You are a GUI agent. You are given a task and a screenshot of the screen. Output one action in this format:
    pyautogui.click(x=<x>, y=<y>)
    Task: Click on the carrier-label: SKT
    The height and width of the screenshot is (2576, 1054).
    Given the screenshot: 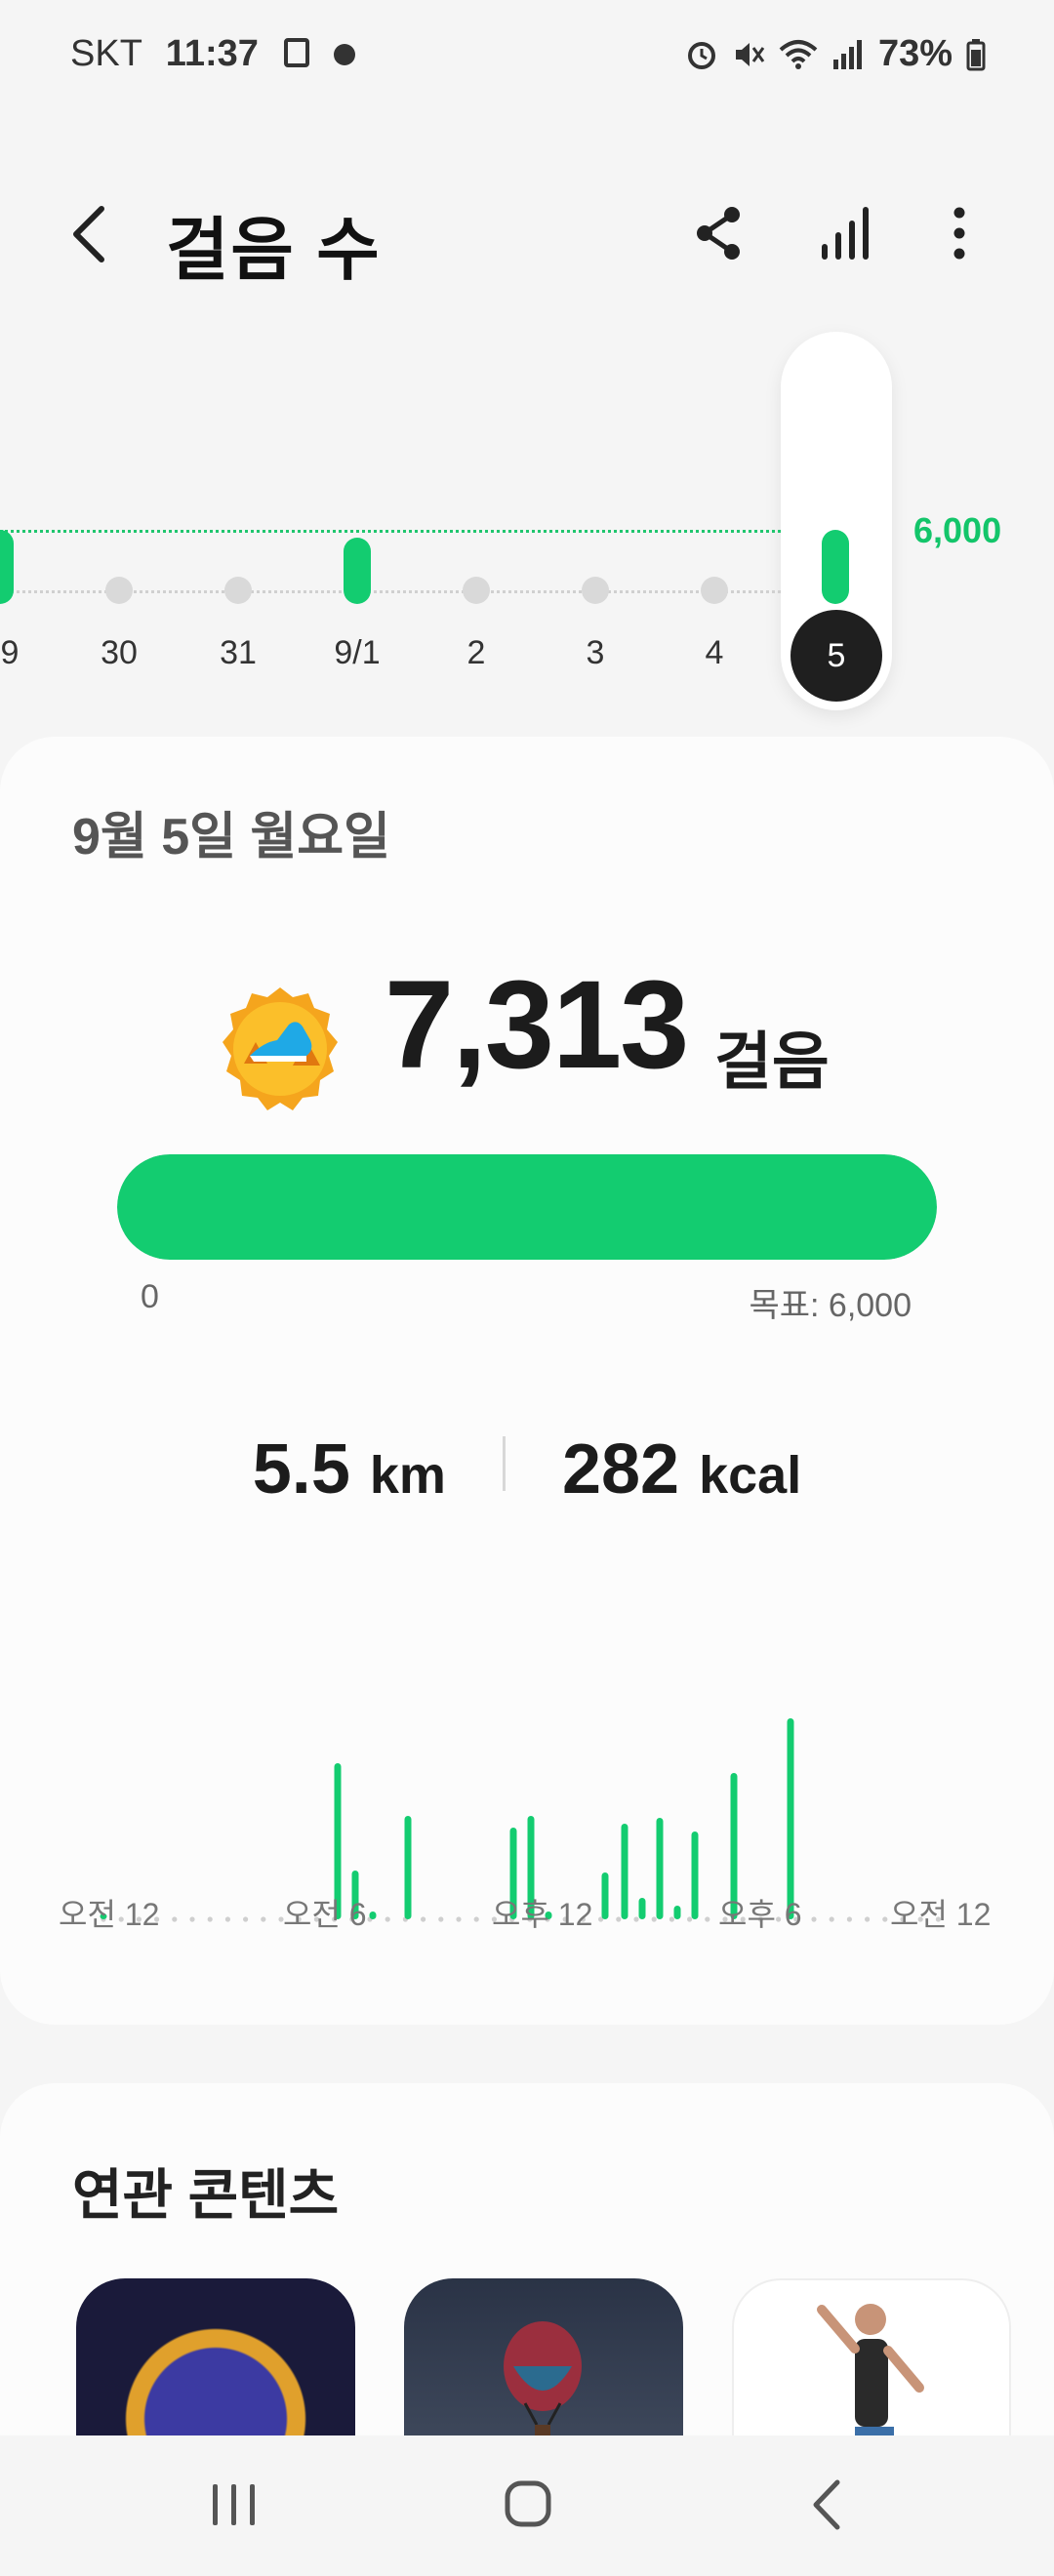 What is the action you would take?
    pyautogui.click(x=106, y=53)
    